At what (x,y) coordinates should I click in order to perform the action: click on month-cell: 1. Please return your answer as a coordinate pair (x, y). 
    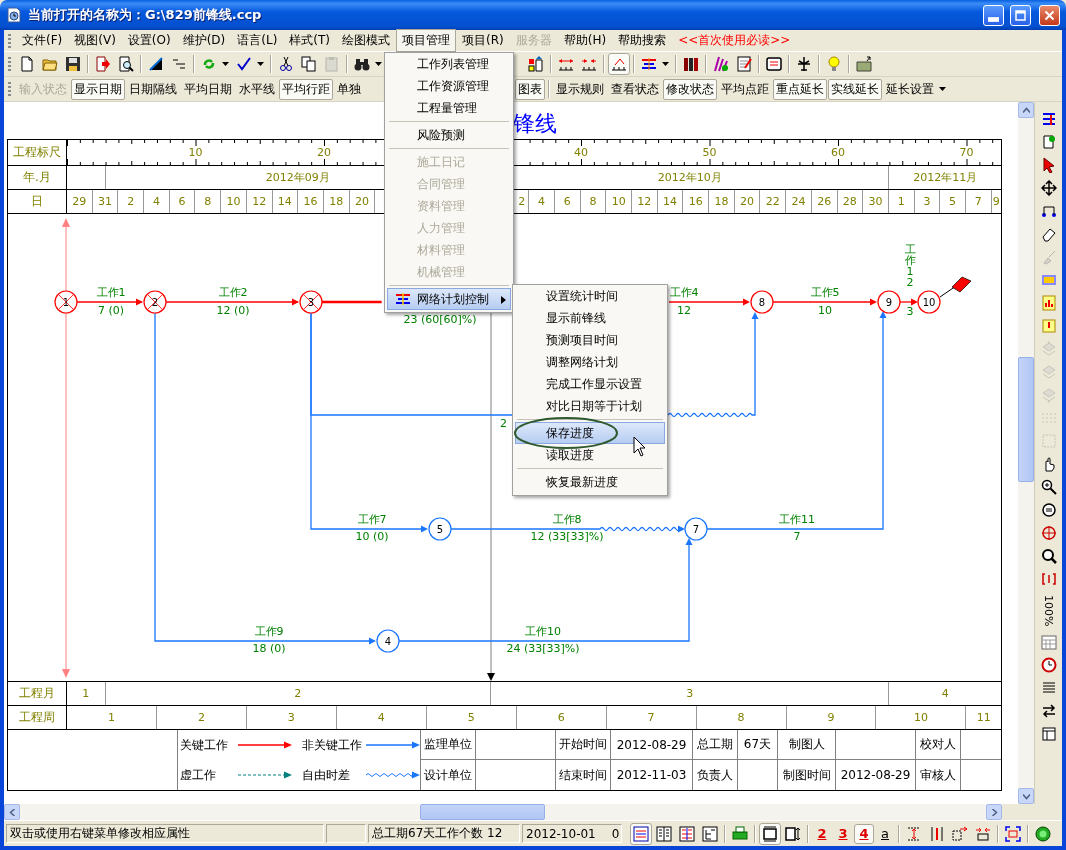
    Looking at the image, I should click on (86, 693).